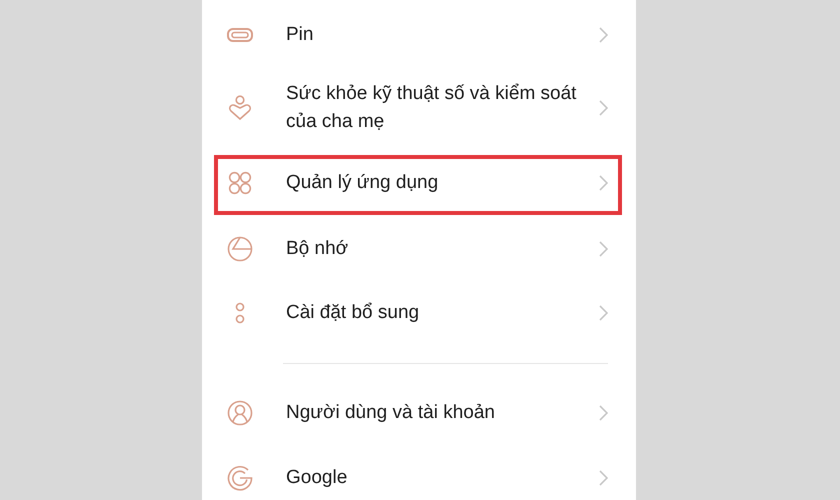 The image size is (840, 500). What do you see at coordinates (442, 249) in the screenshot?
I see `settings-item-label: Bộ nhớ` at bounding box center [442, 249].